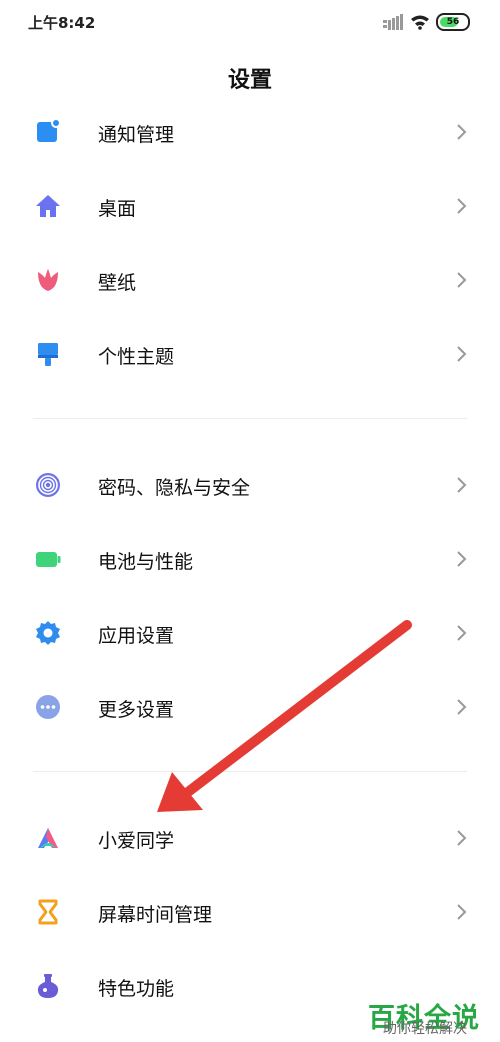 The height and width of the screenshot is (1042, 500). I want to click on settings-item-privacy-security: 密码、隐私与安全, so click(250, 485).